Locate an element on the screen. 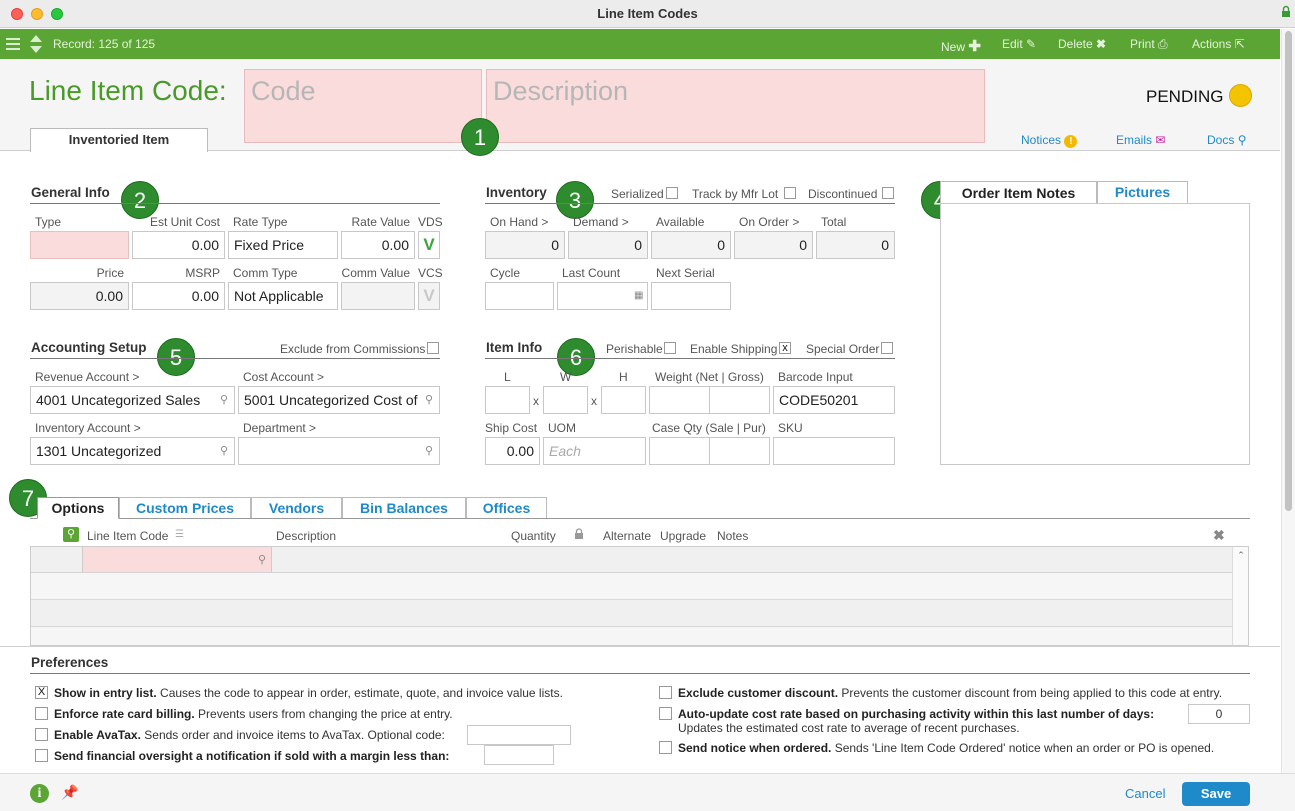  comm-type-field: Not Applicable is located at coordinates (283, 296).